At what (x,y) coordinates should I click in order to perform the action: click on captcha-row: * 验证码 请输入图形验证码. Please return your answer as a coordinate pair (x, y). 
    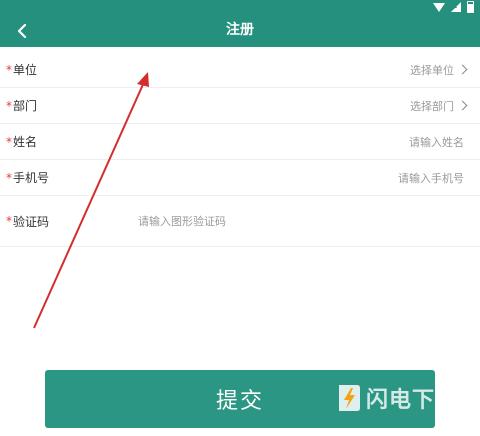
    Looking at the image, I should click on (240, 221).